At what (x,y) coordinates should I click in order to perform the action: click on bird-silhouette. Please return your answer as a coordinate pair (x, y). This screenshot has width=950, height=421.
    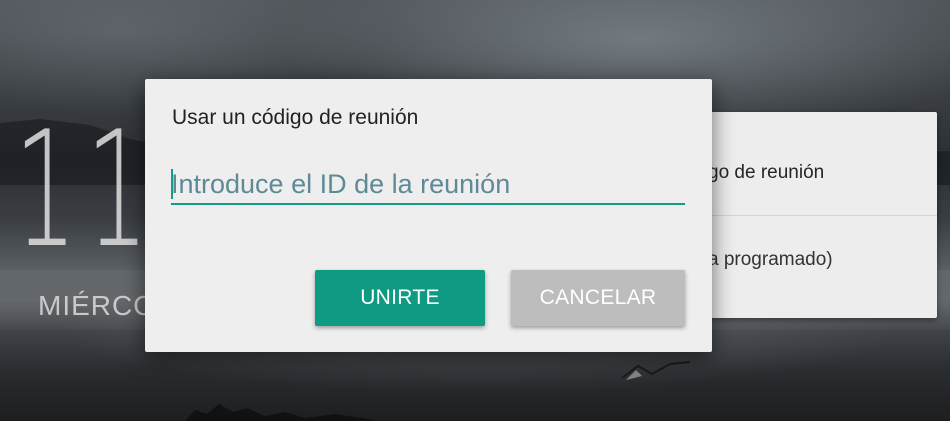
    Looking at the image, I should click on (656, 370).